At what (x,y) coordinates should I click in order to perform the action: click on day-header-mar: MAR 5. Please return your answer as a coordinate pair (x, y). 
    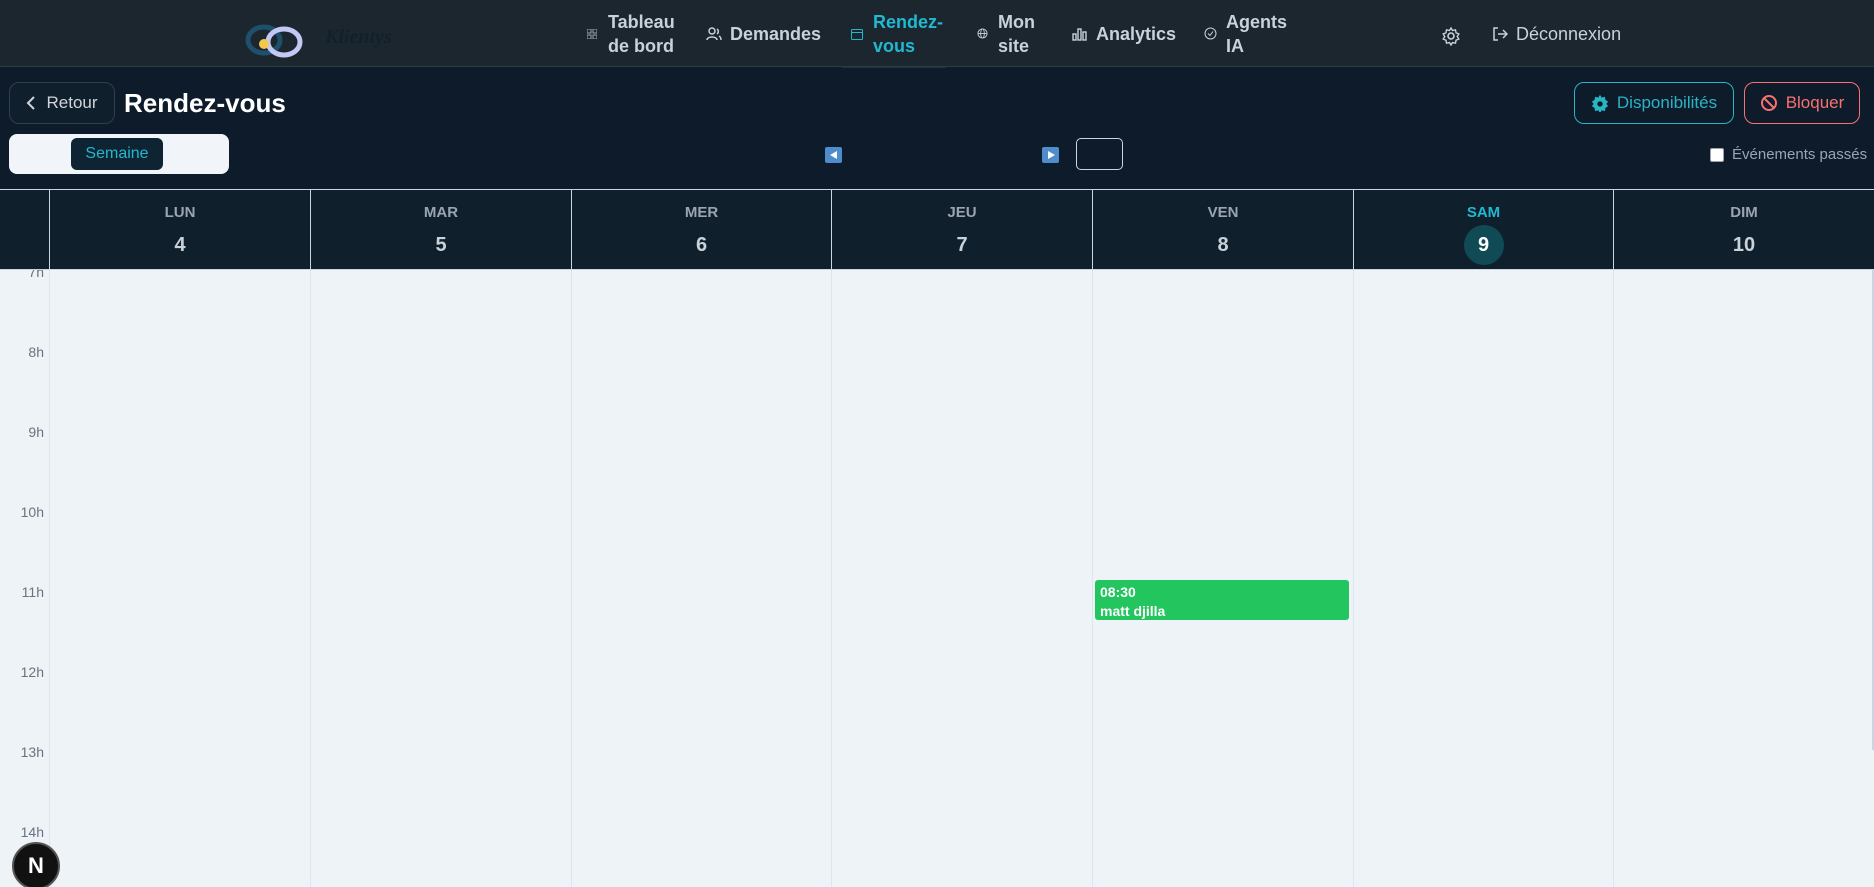
    Looking at the image, I should click on (440, 230).